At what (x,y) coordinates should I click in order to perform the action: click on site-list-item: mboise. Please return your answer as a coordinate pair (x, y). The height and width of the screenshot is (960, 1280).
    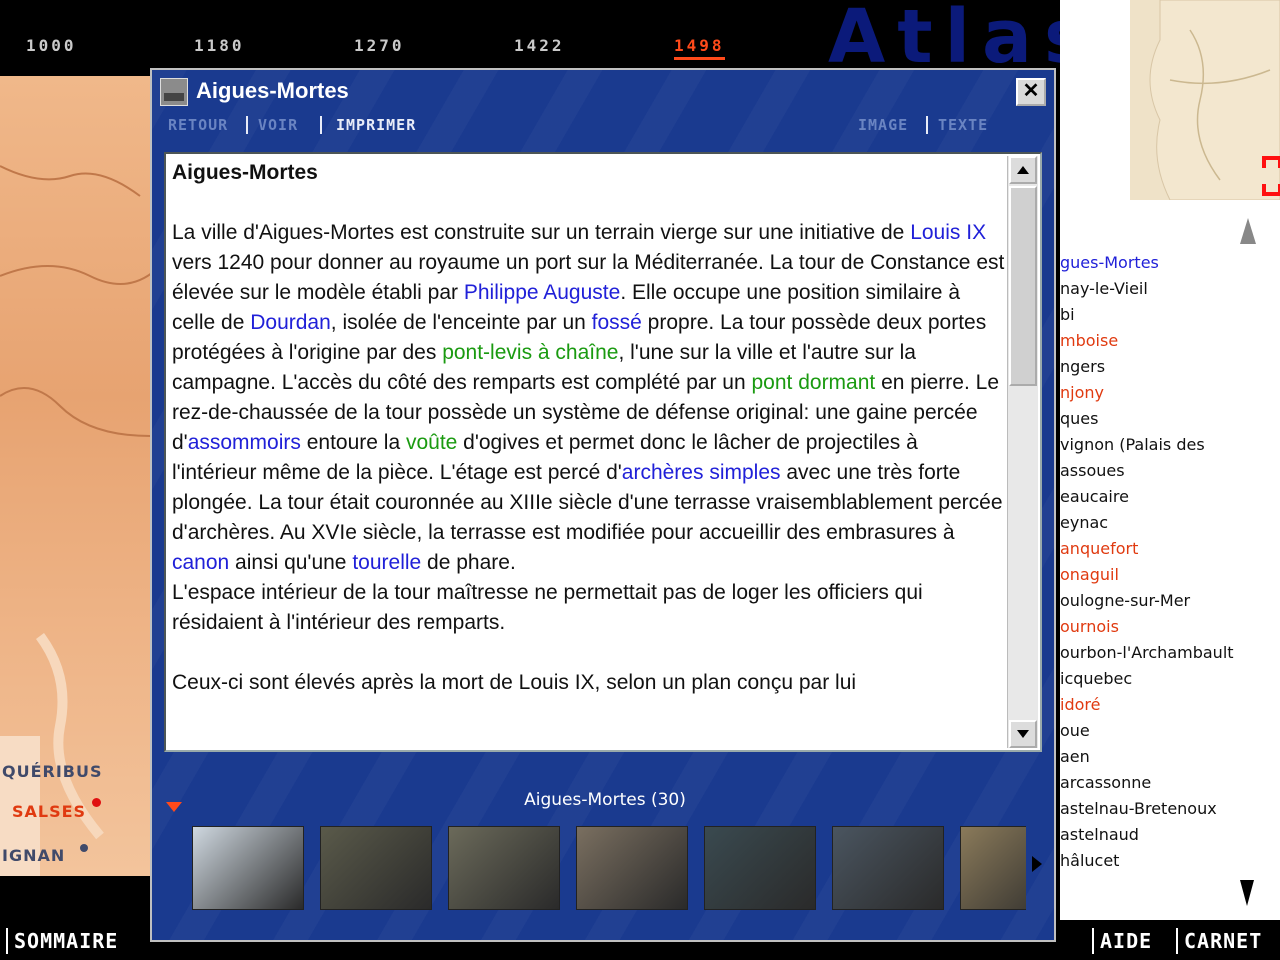
    Looking at the image, I should click on (1170, 341).